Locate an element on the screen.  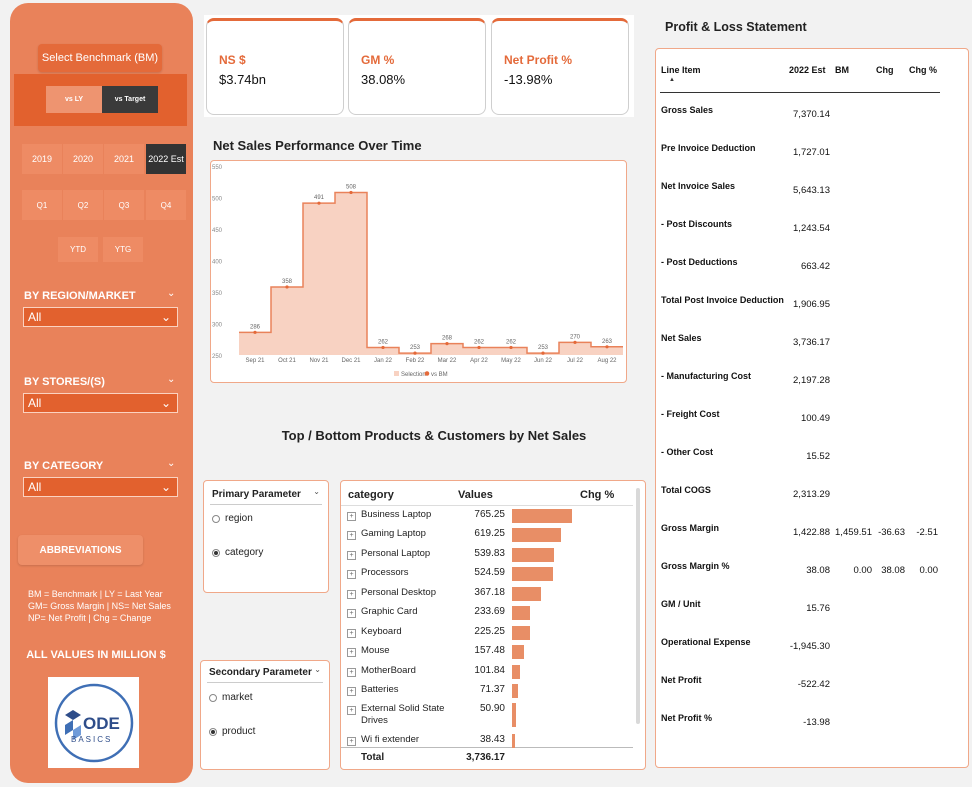
kpi-value: $3.74bn is located at coordinates (242, 79).